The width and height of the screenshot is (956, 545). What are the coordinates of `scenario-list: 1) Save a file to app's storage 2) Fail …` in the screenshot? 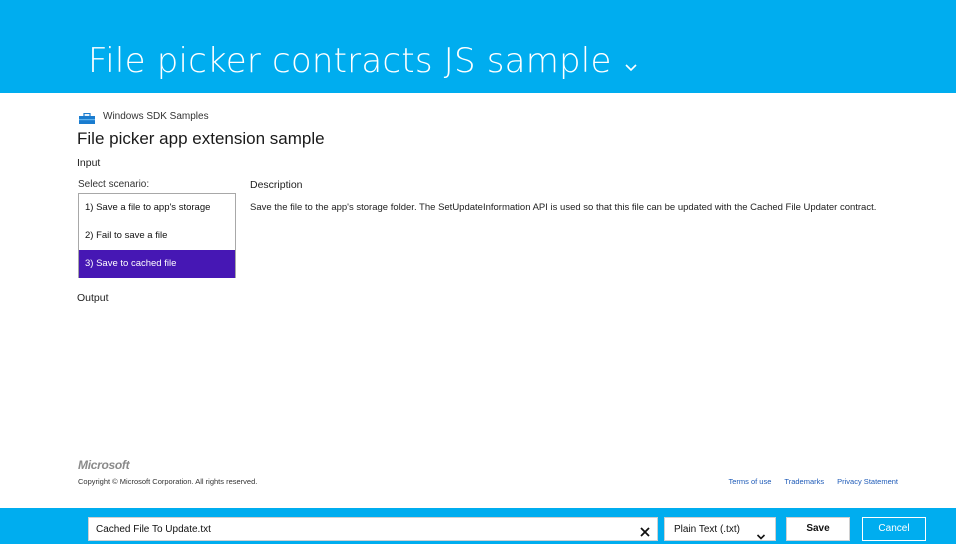 It's located at (157, 235).